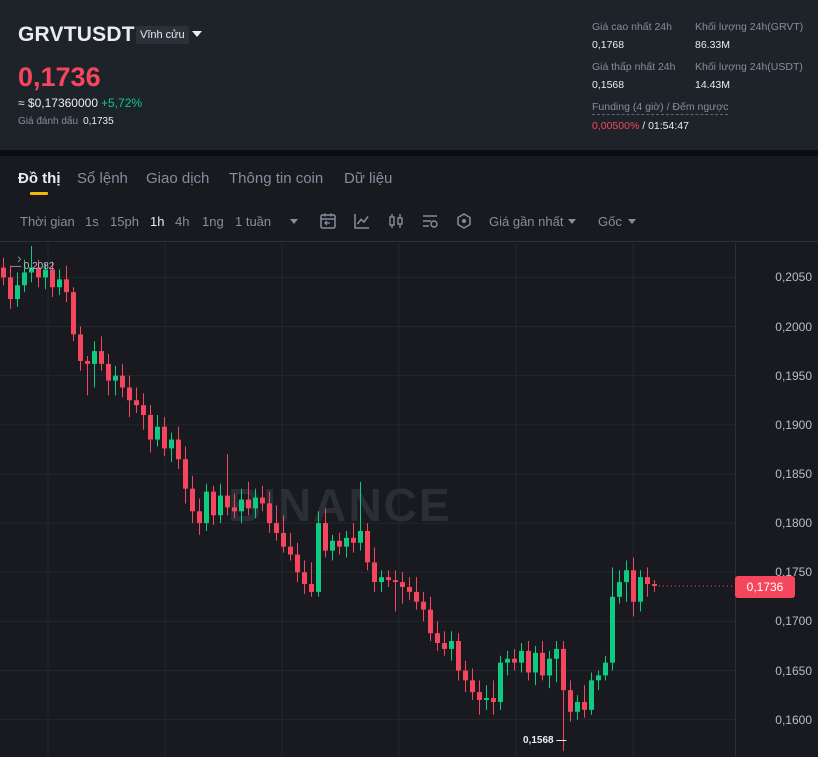 The height and width of the screenshot is (757, 818). I want to click on tab-data: Dữ liệu, so click(368, 178).